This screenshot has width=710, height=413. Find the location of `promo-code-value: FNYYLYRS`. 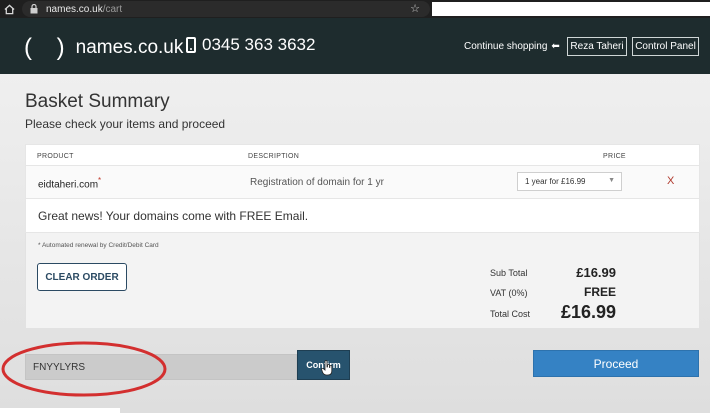

promo-code-value: FNYYLYRS is located at coordinates (59, 367).